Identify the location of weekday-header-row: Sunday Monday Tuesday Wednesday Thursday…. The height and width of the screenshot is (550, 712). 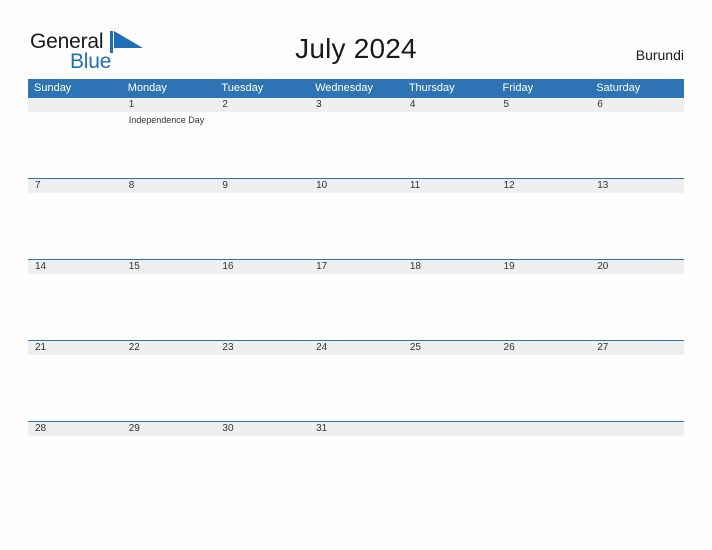
(356, 88).